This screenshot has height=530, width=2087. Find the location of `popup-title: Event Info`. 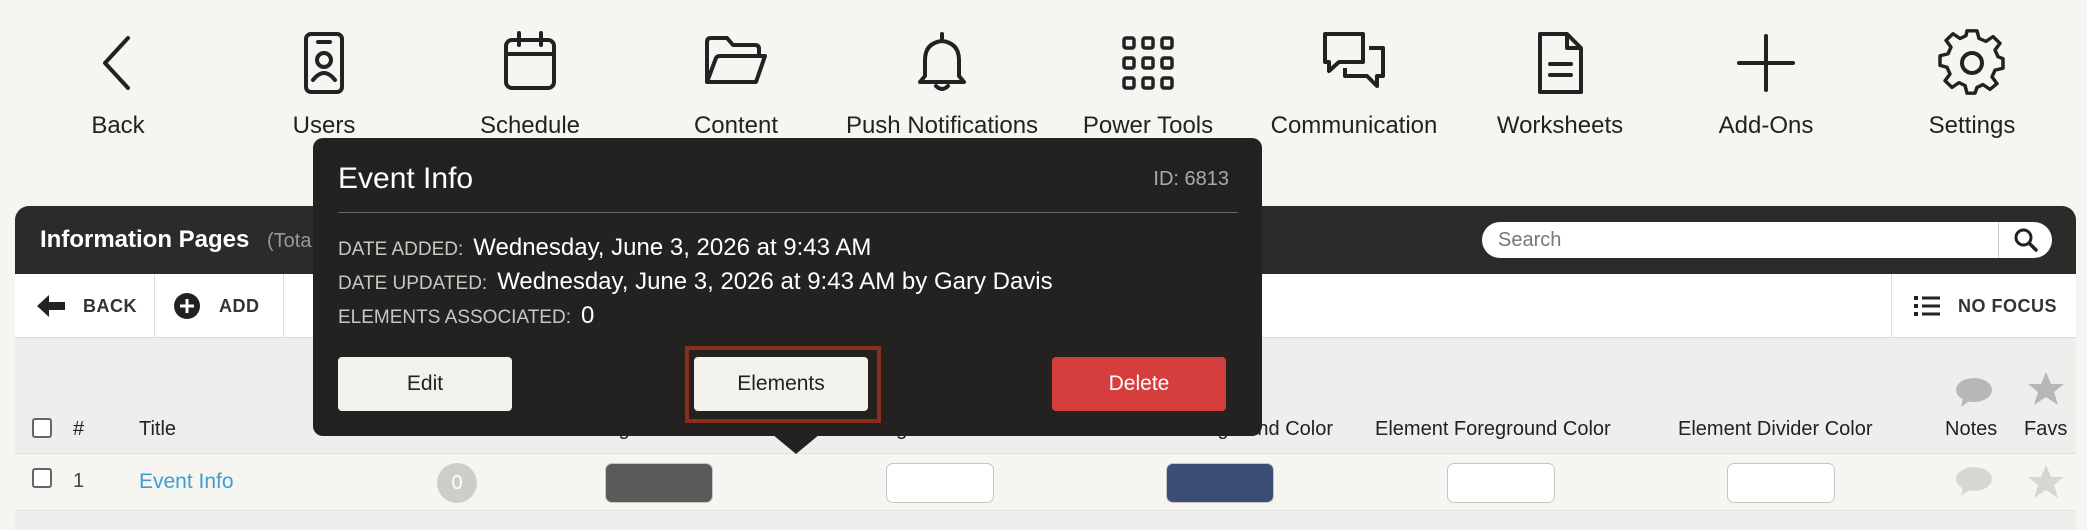

popup-title: Event Info is located at coordinates (406, 178).